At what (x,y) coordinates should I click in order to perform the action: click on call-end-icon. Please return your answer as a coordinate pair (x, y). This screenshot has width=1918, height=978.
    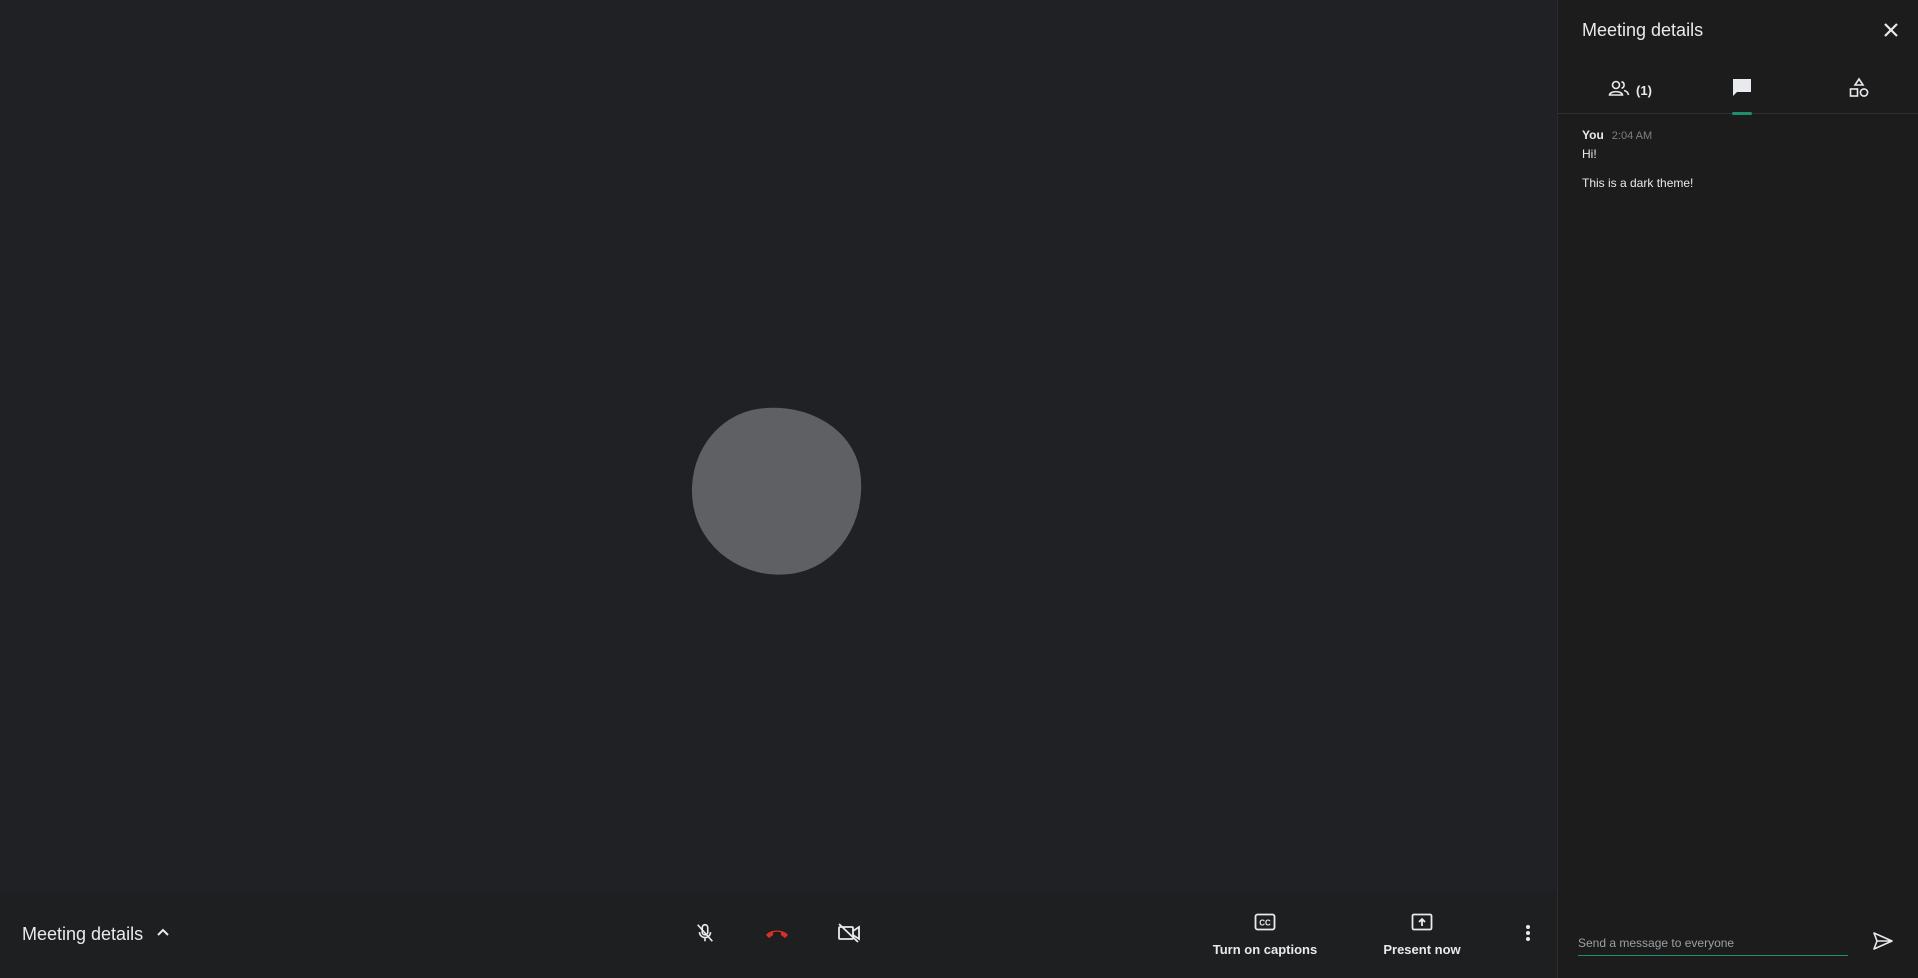
    Looking at the image, I should click on (777, 935).